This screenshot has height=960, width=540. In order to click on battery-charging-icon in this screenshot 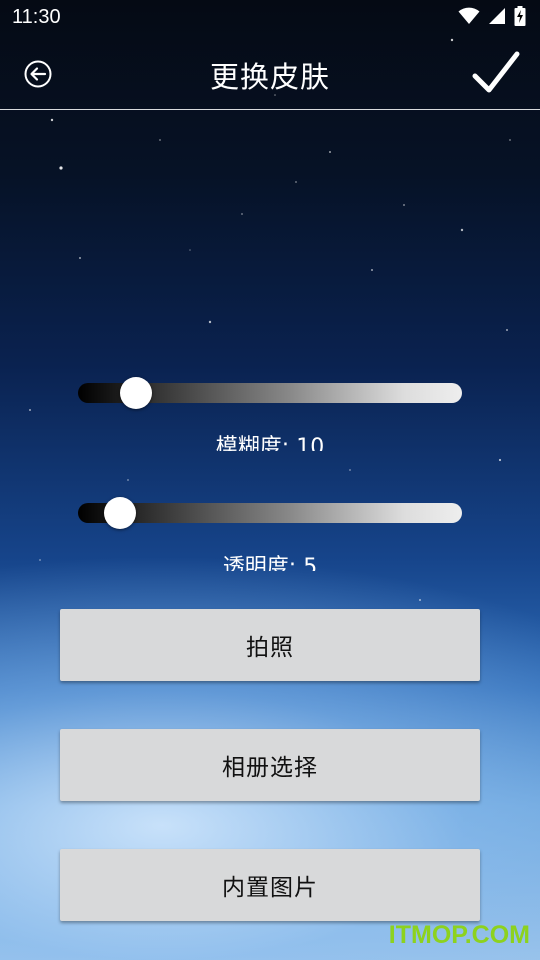, I will do `click(520, 16)`.